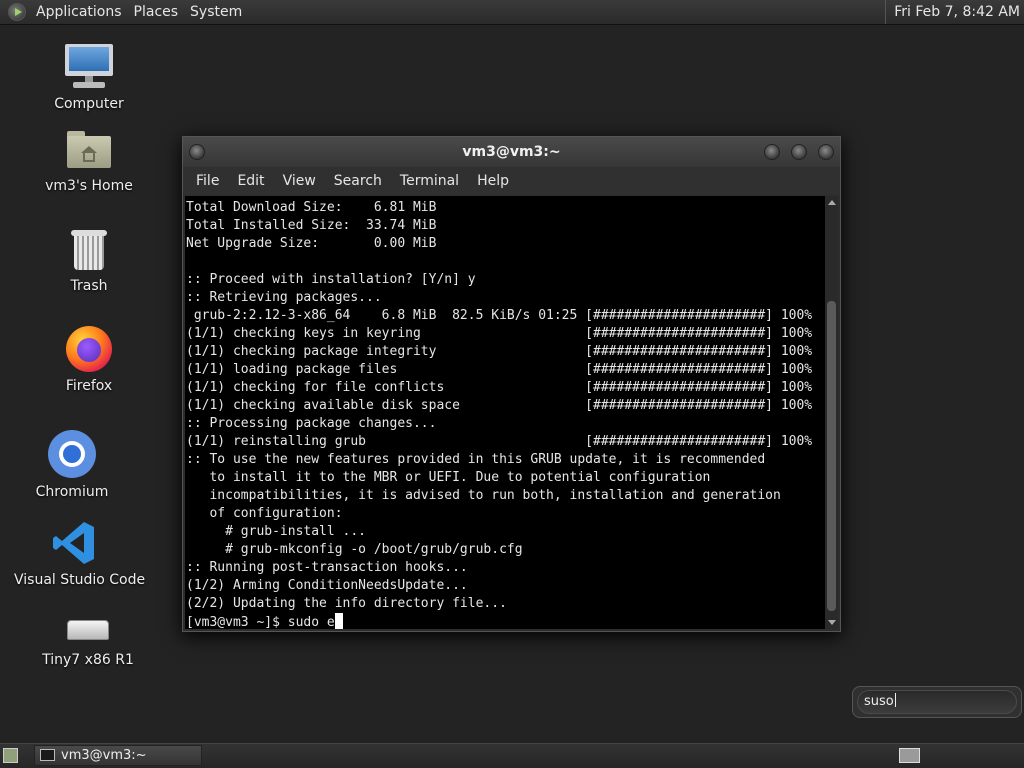  I want to click on quick-input-panel: suso, so click(937, 702).